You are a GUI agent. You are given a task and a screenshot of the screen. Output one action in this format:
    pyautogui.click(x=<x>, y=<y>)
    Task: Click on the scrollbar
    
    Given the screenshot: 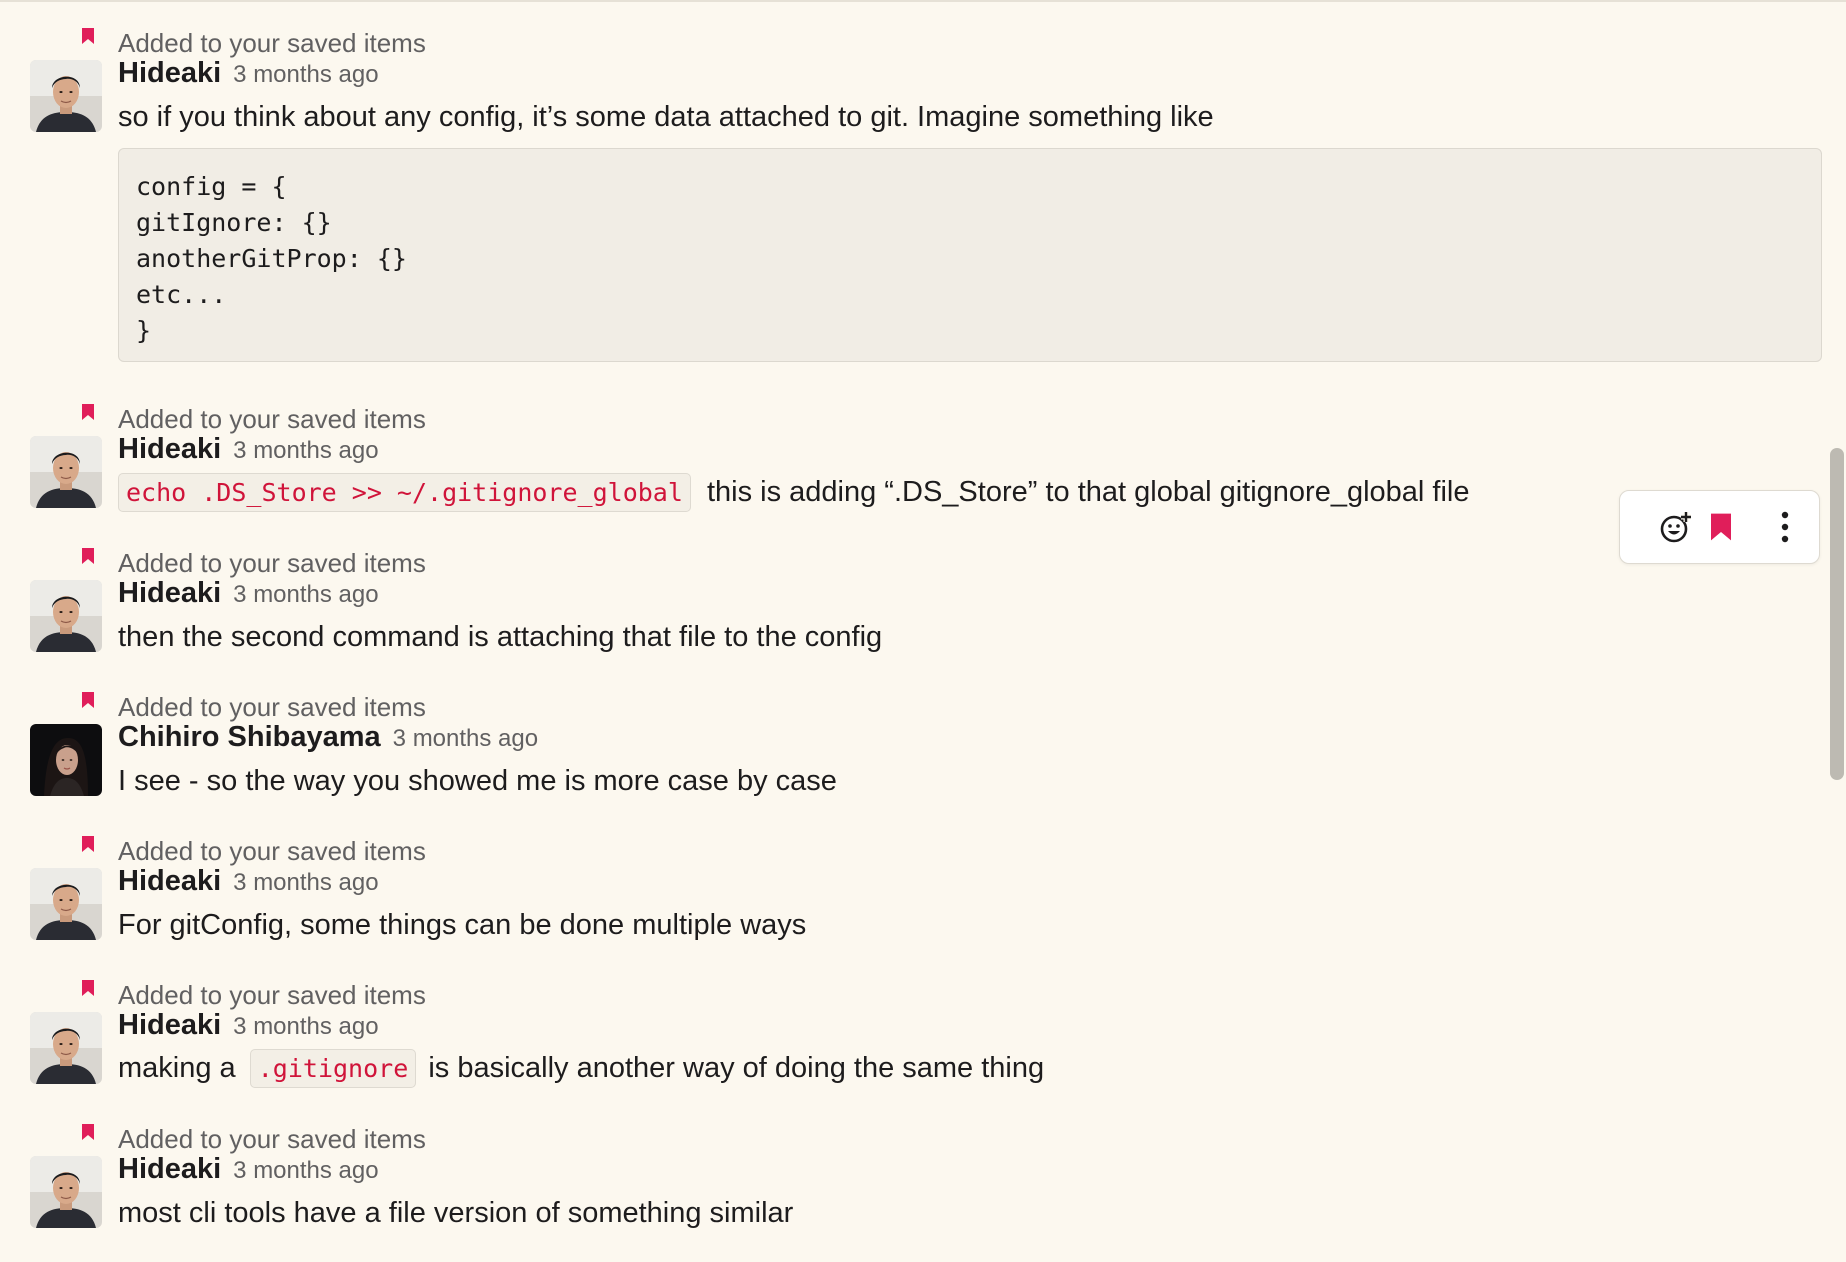 What is the action you would take?
    pyautogui.click(x=1837, y=614)
    